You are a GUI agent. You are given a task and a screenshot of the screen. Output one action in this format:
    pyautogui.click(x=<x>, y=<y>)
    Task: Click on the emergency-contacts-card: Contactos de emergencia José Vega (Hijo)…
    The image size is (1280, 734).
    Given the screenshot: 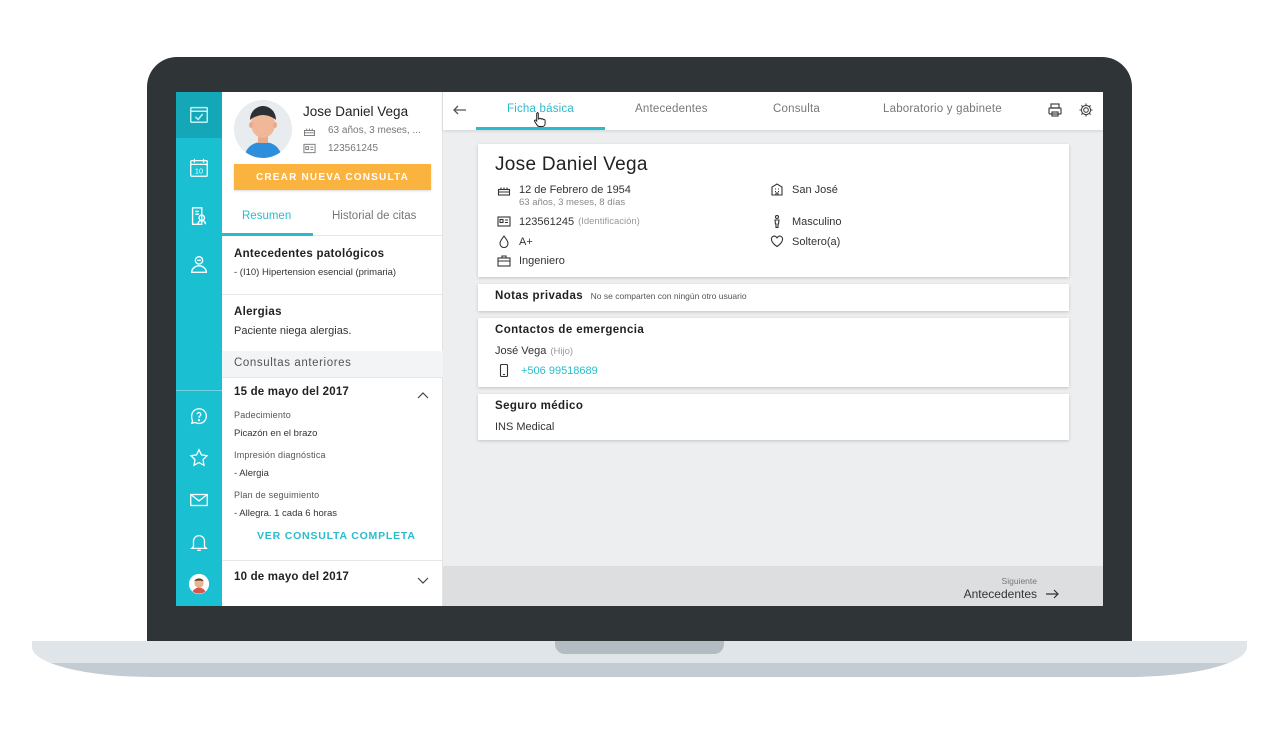 What is the action you would take?
    pyautogui.click(x=773, y=352)
    